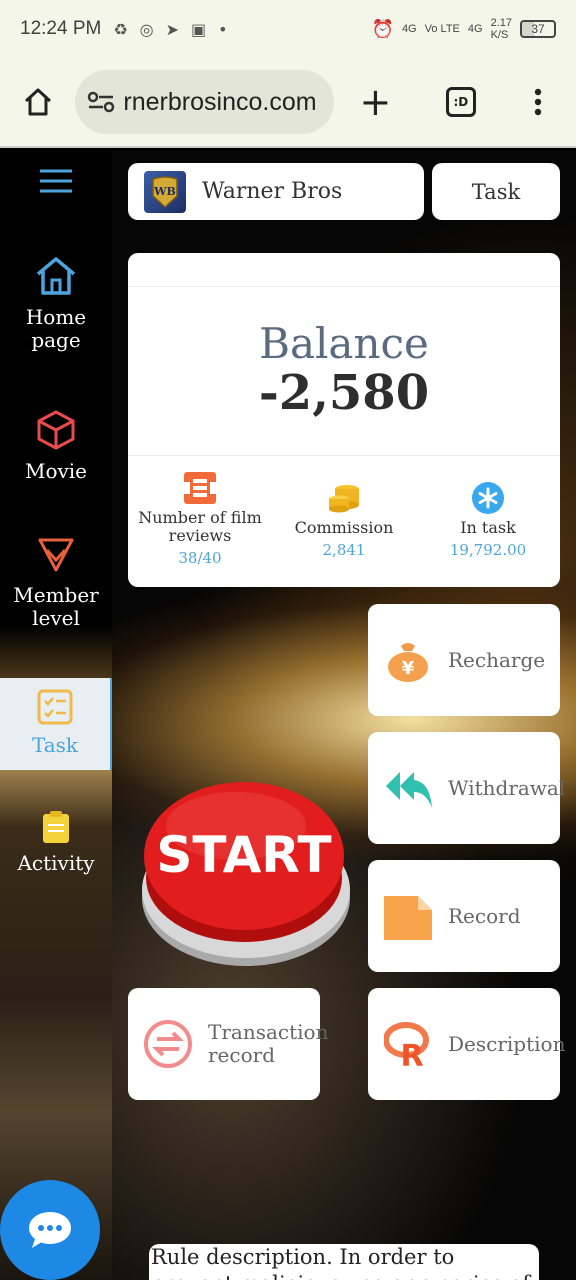  What do you see at coordinates (56, 430) in the screenshot?
I see `cube-icon` at bounding box center [56, 430].